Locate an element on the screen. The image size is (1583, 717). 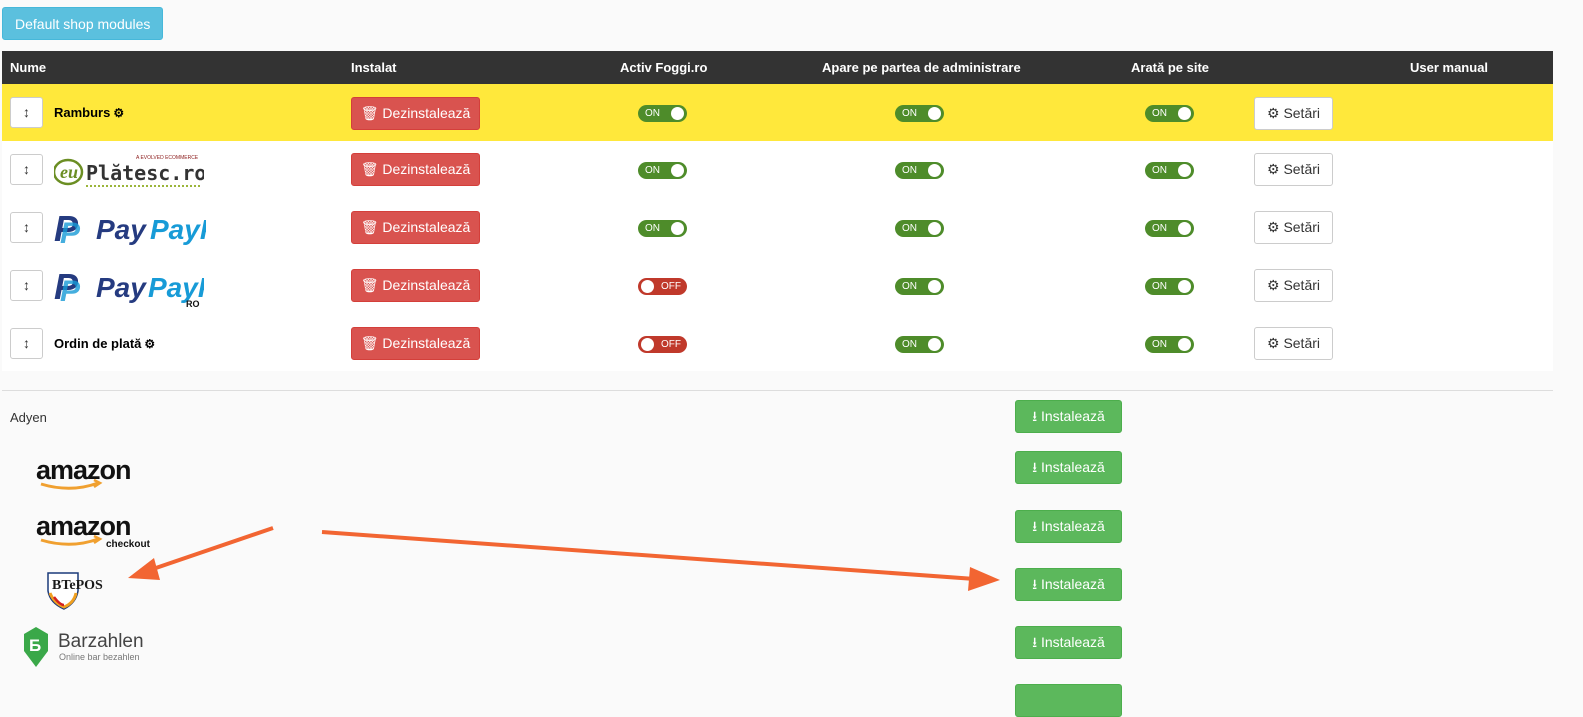
annotation-arrows is located at coordinates (564, 558).